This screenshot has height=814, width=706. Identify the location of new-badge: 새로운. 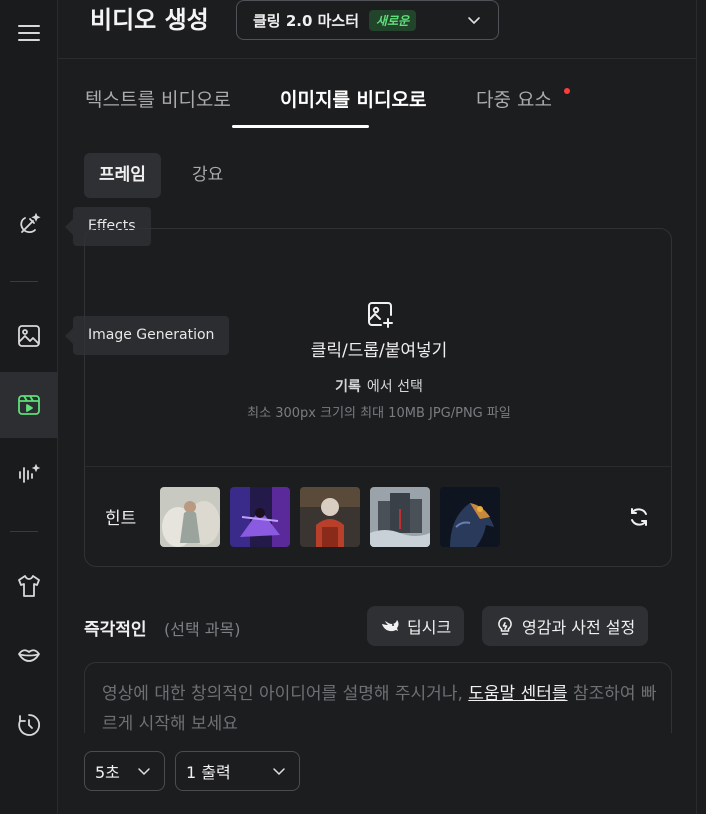
(393, 20).